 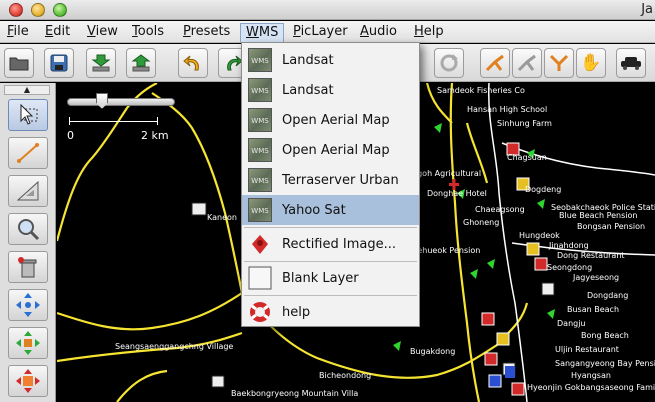 What do you see at coordinates (102, 101) in the screenshot?
I see `zoom-slider-thumb` at bounding box center [102, 101].